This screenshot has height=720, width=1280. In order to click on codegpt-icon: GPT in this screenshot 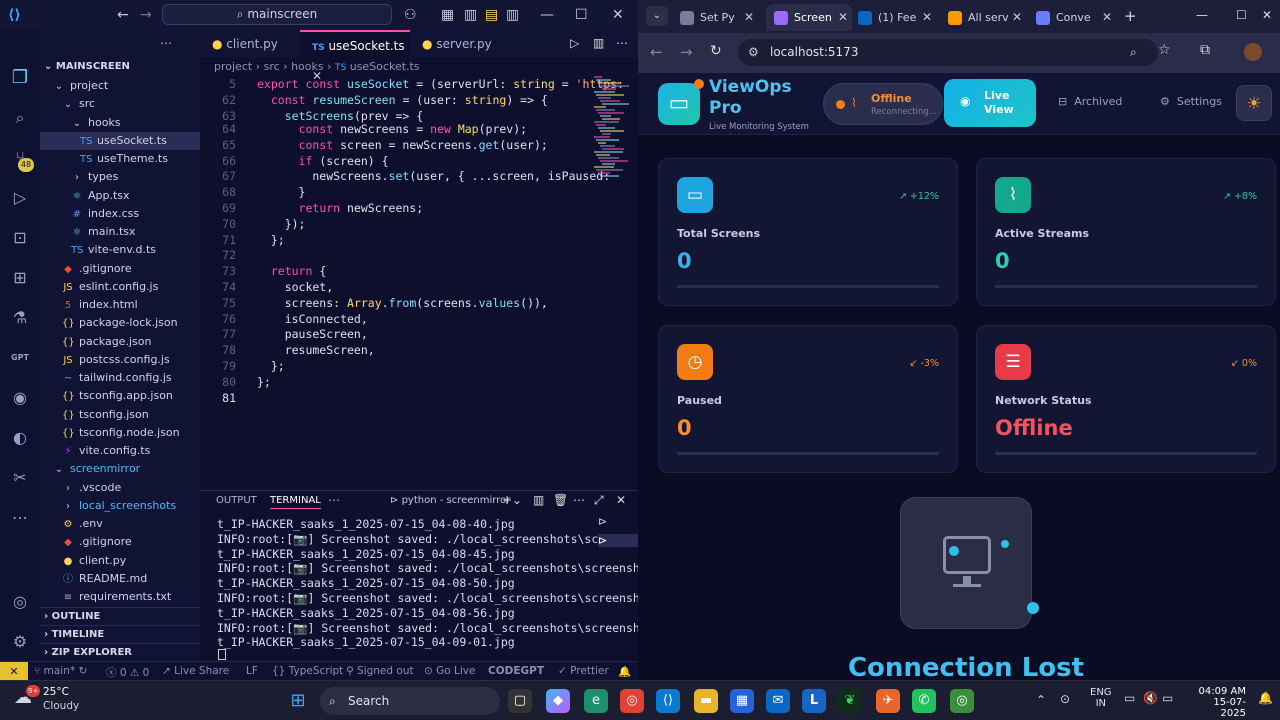, I will do `click(20, 358)`.